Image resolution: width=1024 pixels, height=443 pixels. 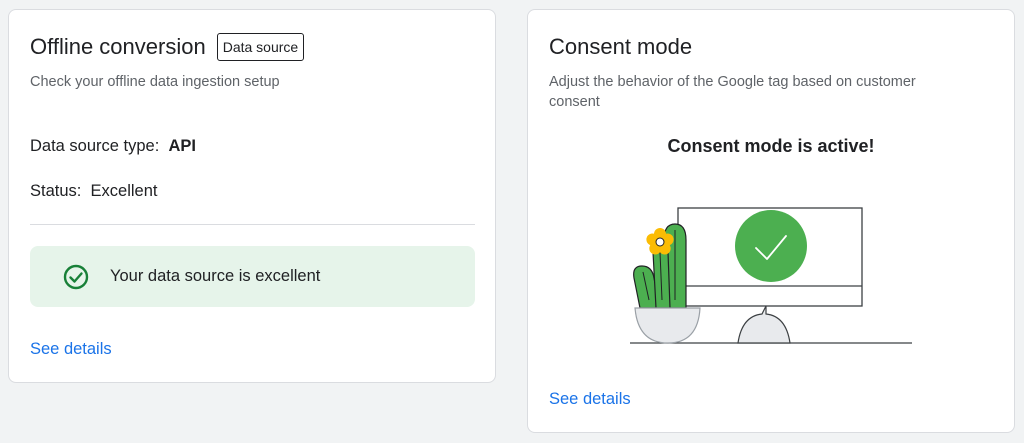 What do you see at coordinates (771, 146) in the screenshot?
I see `consent-status-heading: Consent mode is active!` at bounding box center [771, 146].